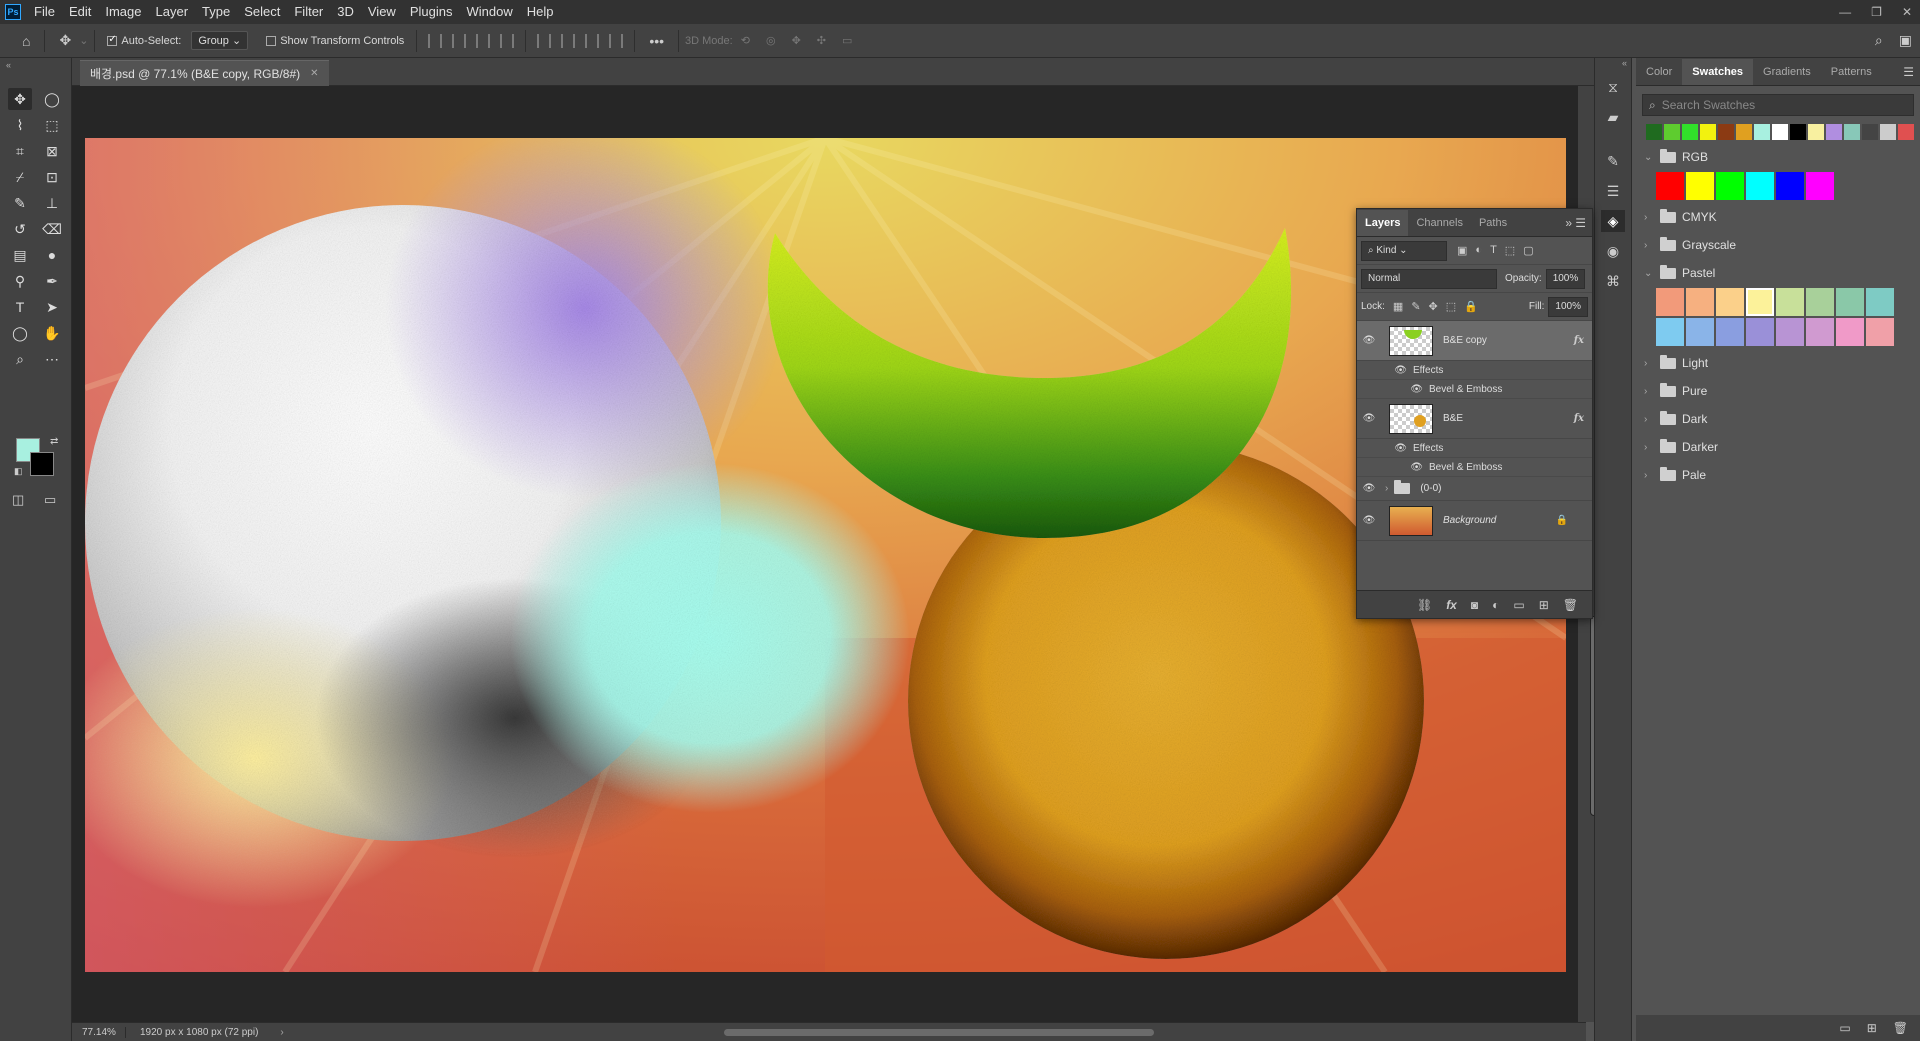  Describe the element at coordinates (1613, 87) in the screenshot. I see `history-icon: ⧖` at that location.